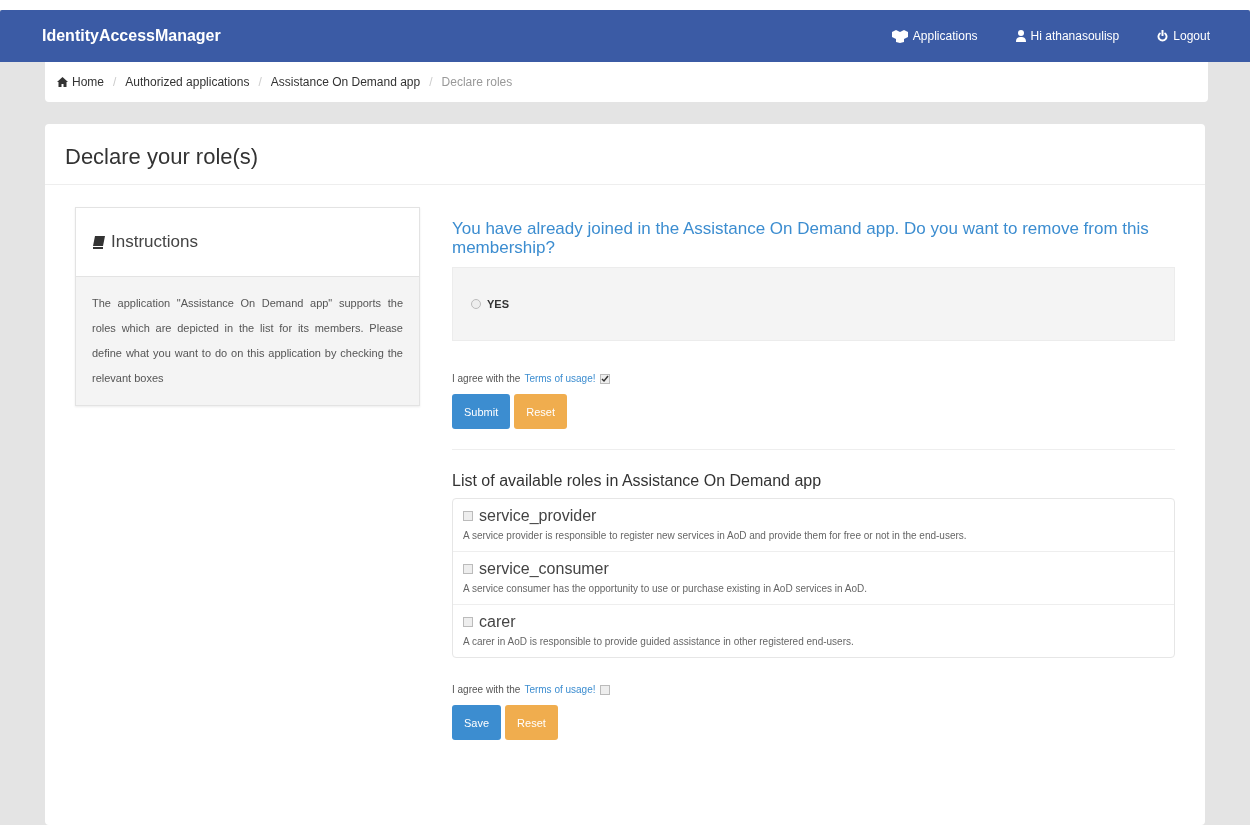  I want to click on roles-title: List of available roles in Assistance On Demand app, so click(637, 481).